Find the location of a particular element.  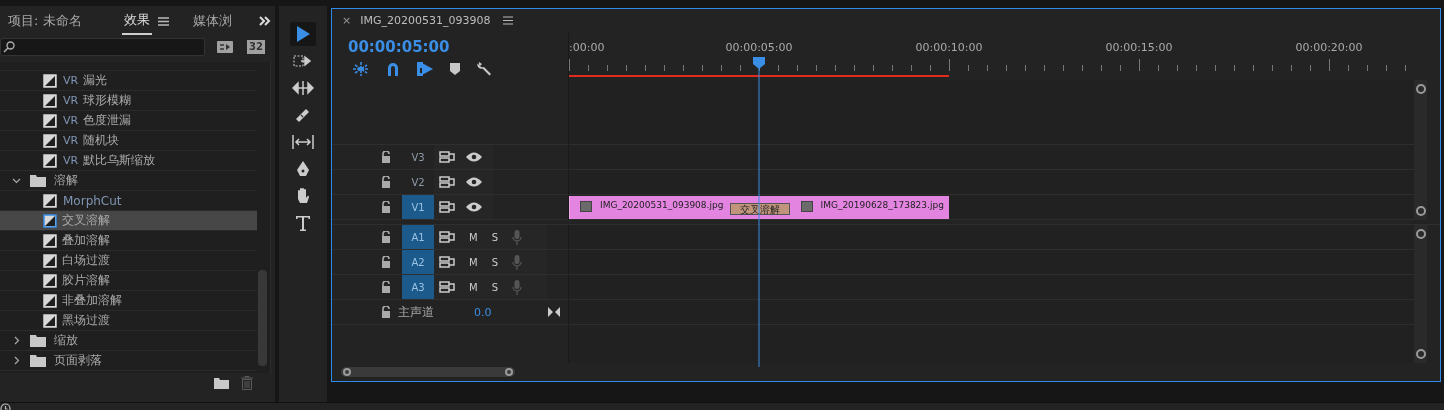

zoom-scrollbar is located at coordinates (428, 372).